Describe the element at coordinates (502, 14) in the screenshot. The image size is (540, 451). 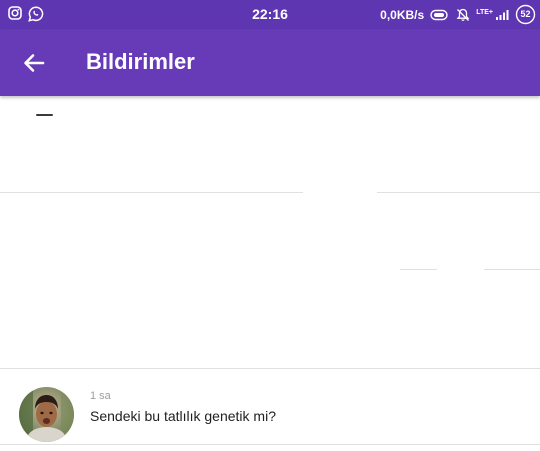
I see `signal-icon` at that location.